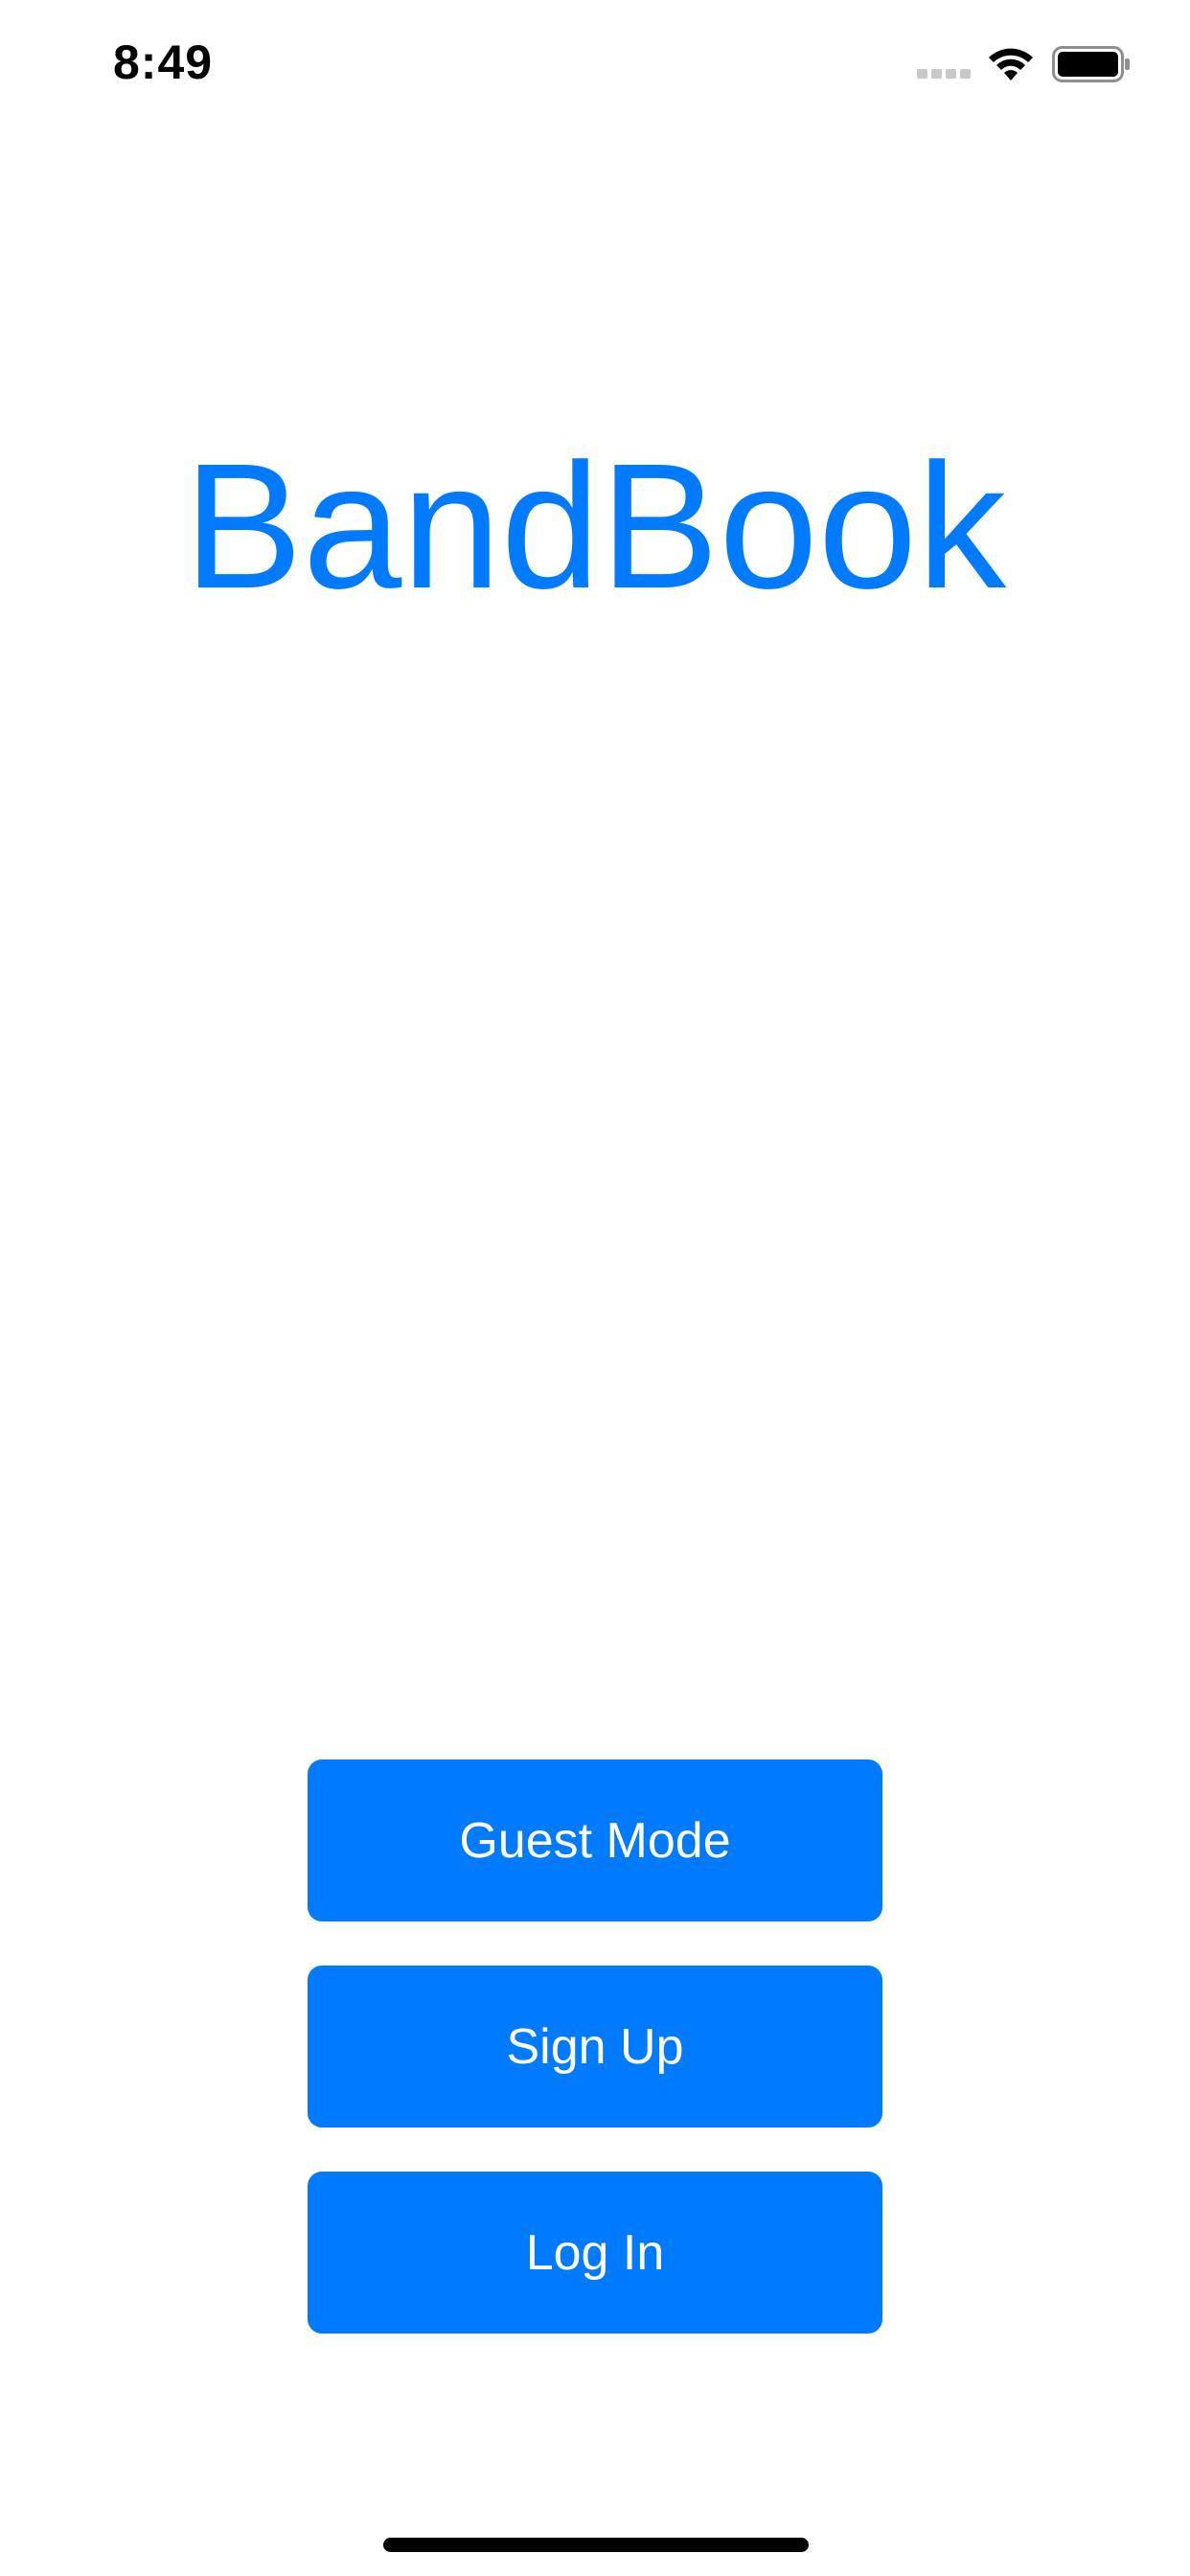  I want to click on sign-up-button: Sign Up, so click(595, 2047).